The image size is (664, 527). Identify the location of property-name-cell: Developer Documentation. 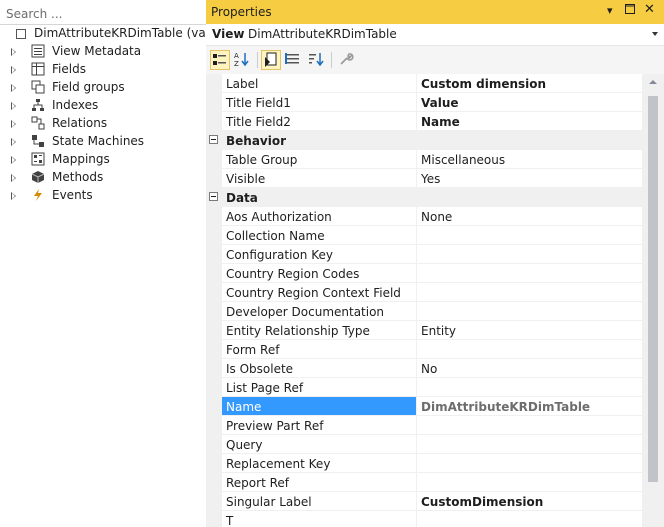
(319, 311).